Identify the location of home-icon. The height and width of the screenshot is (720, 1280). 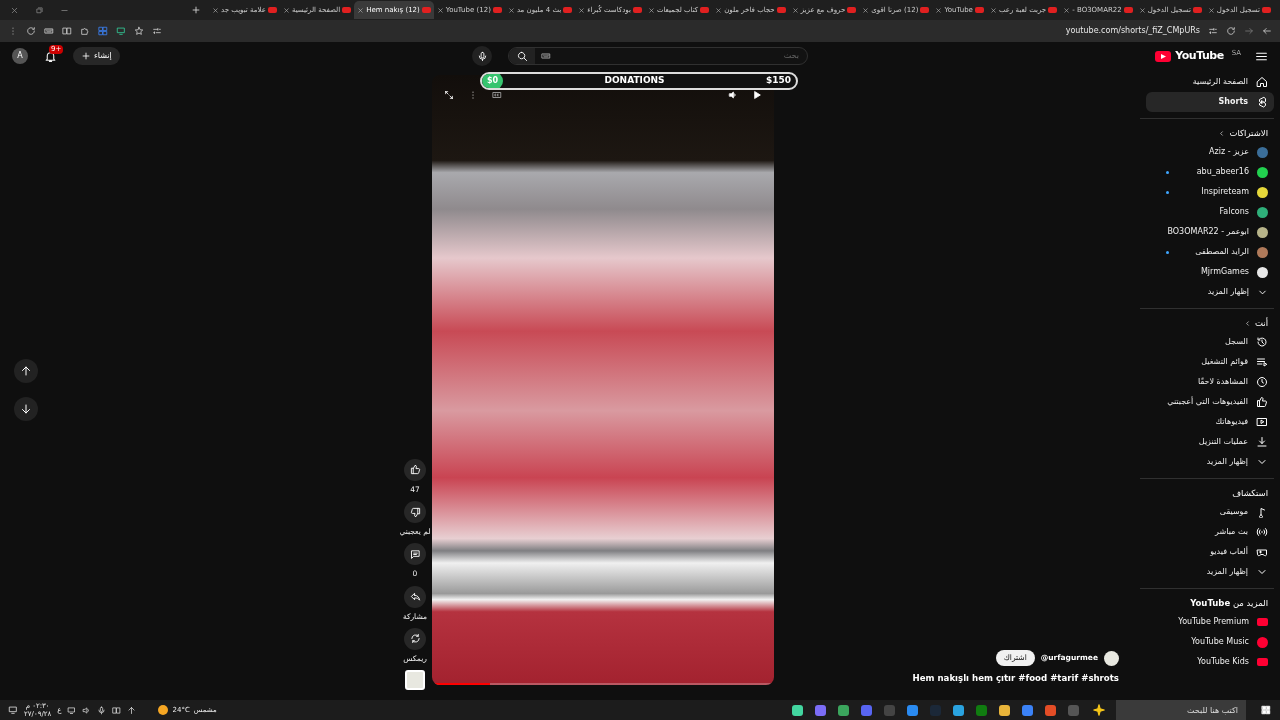
(1262, 82).